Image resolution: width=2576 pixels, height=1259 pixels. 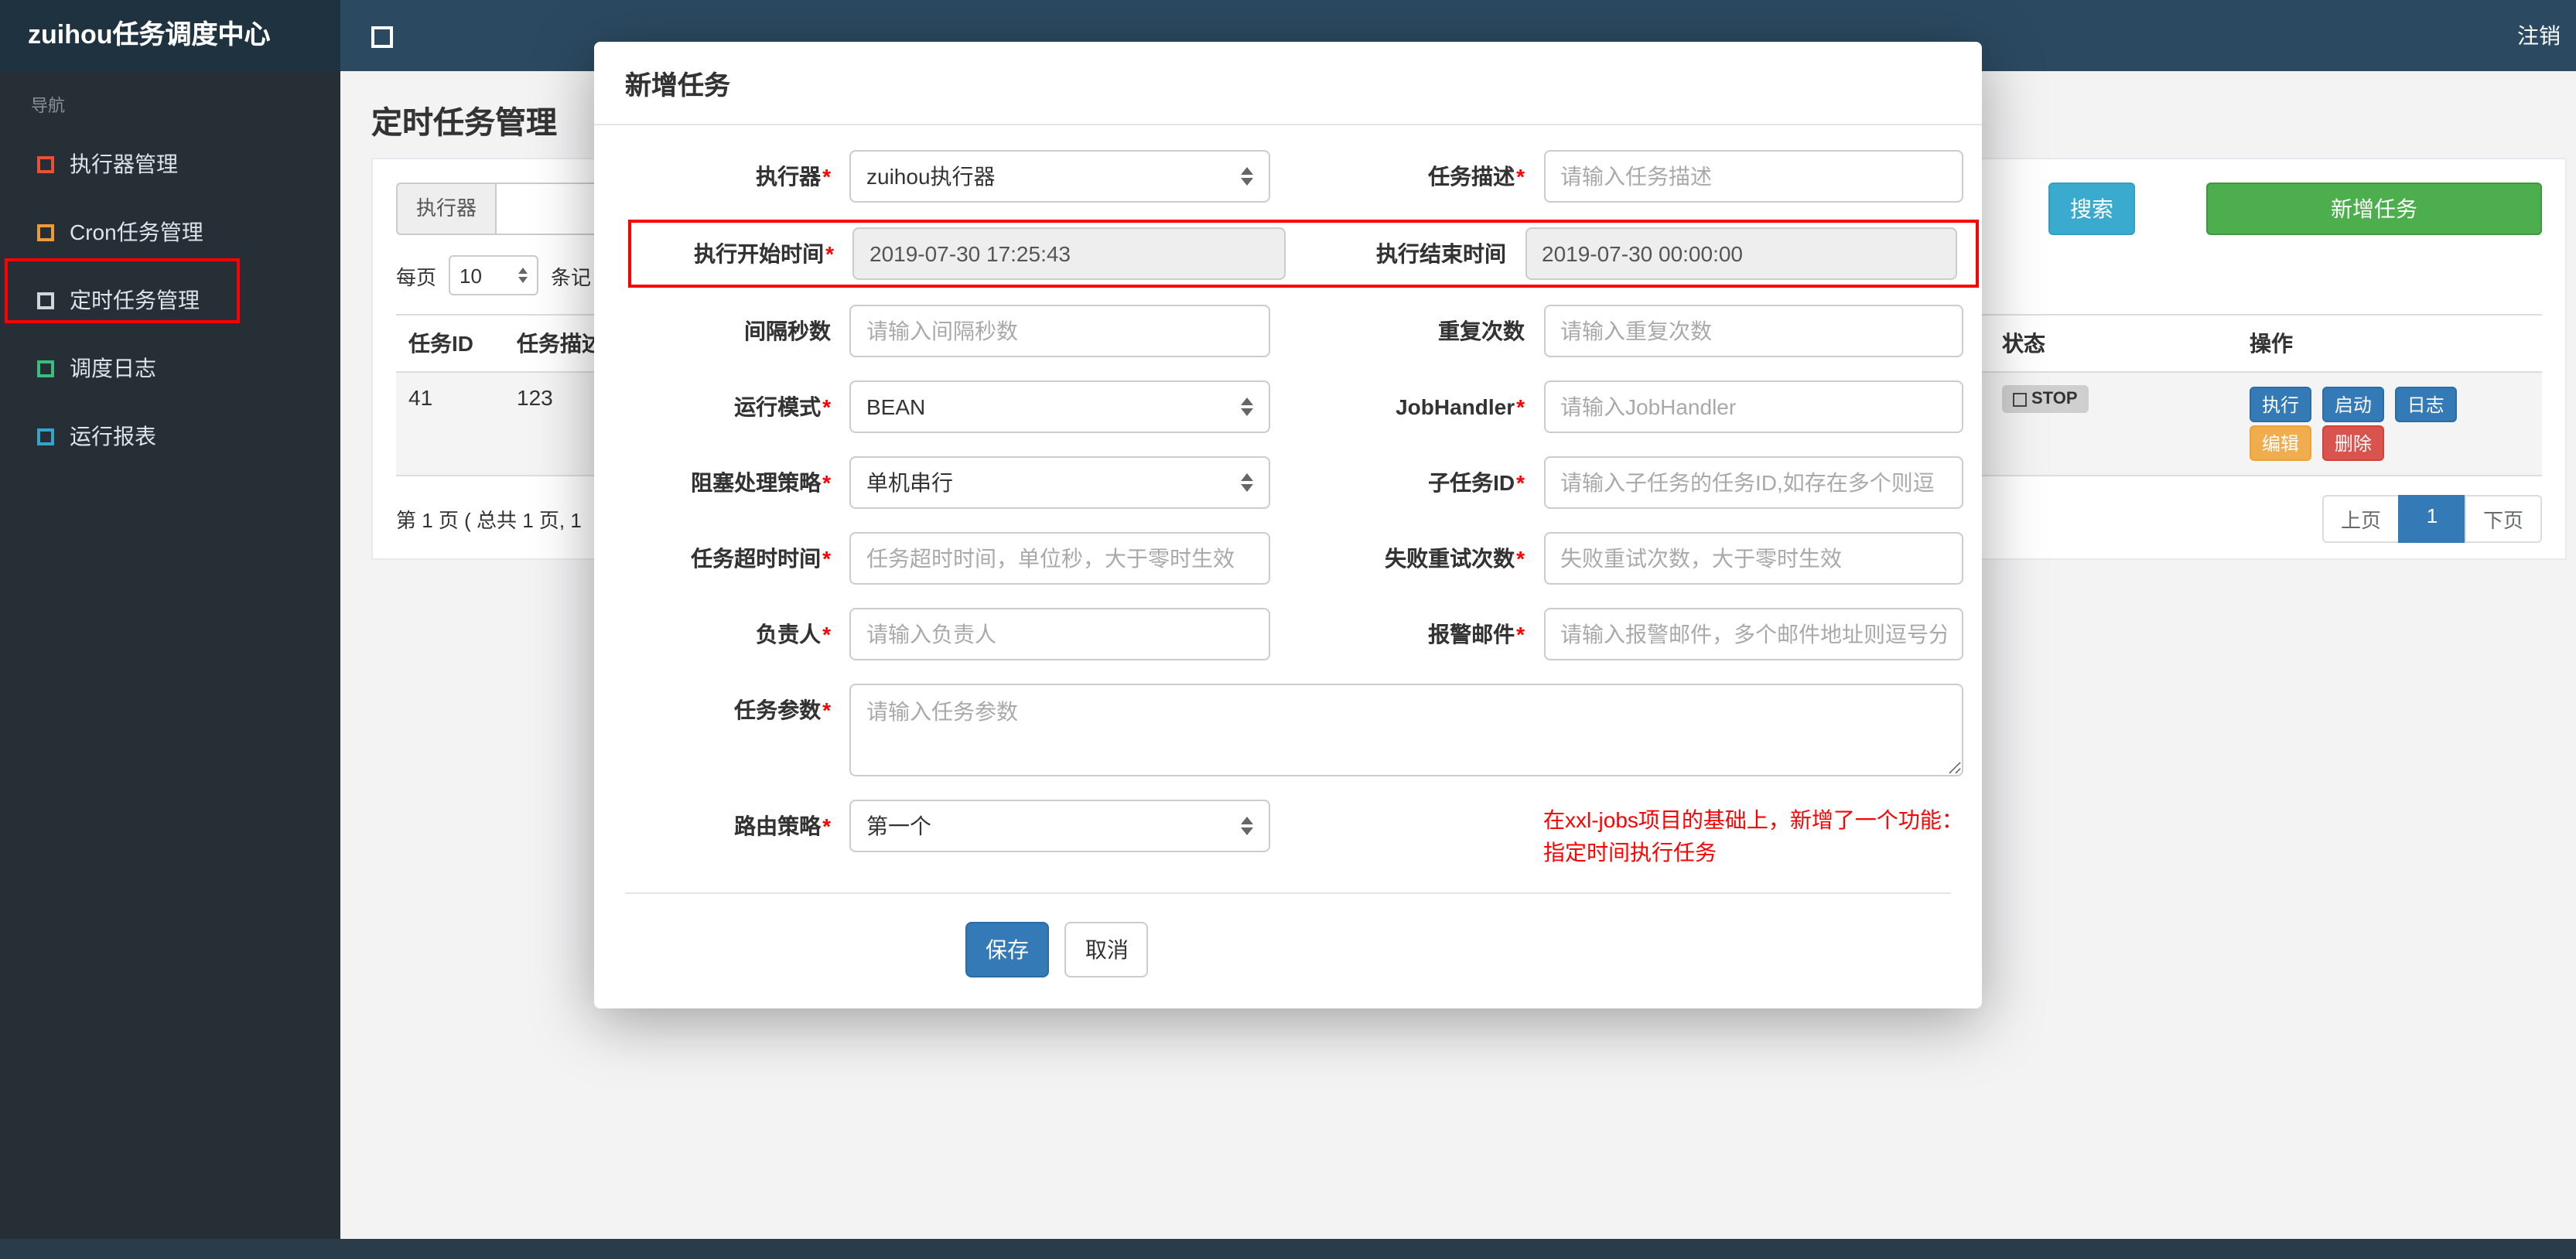 What do you see at coordinates (1753, 407) in the screenshot?
I see `job-handler-input` at bounding box center [1753, 407].